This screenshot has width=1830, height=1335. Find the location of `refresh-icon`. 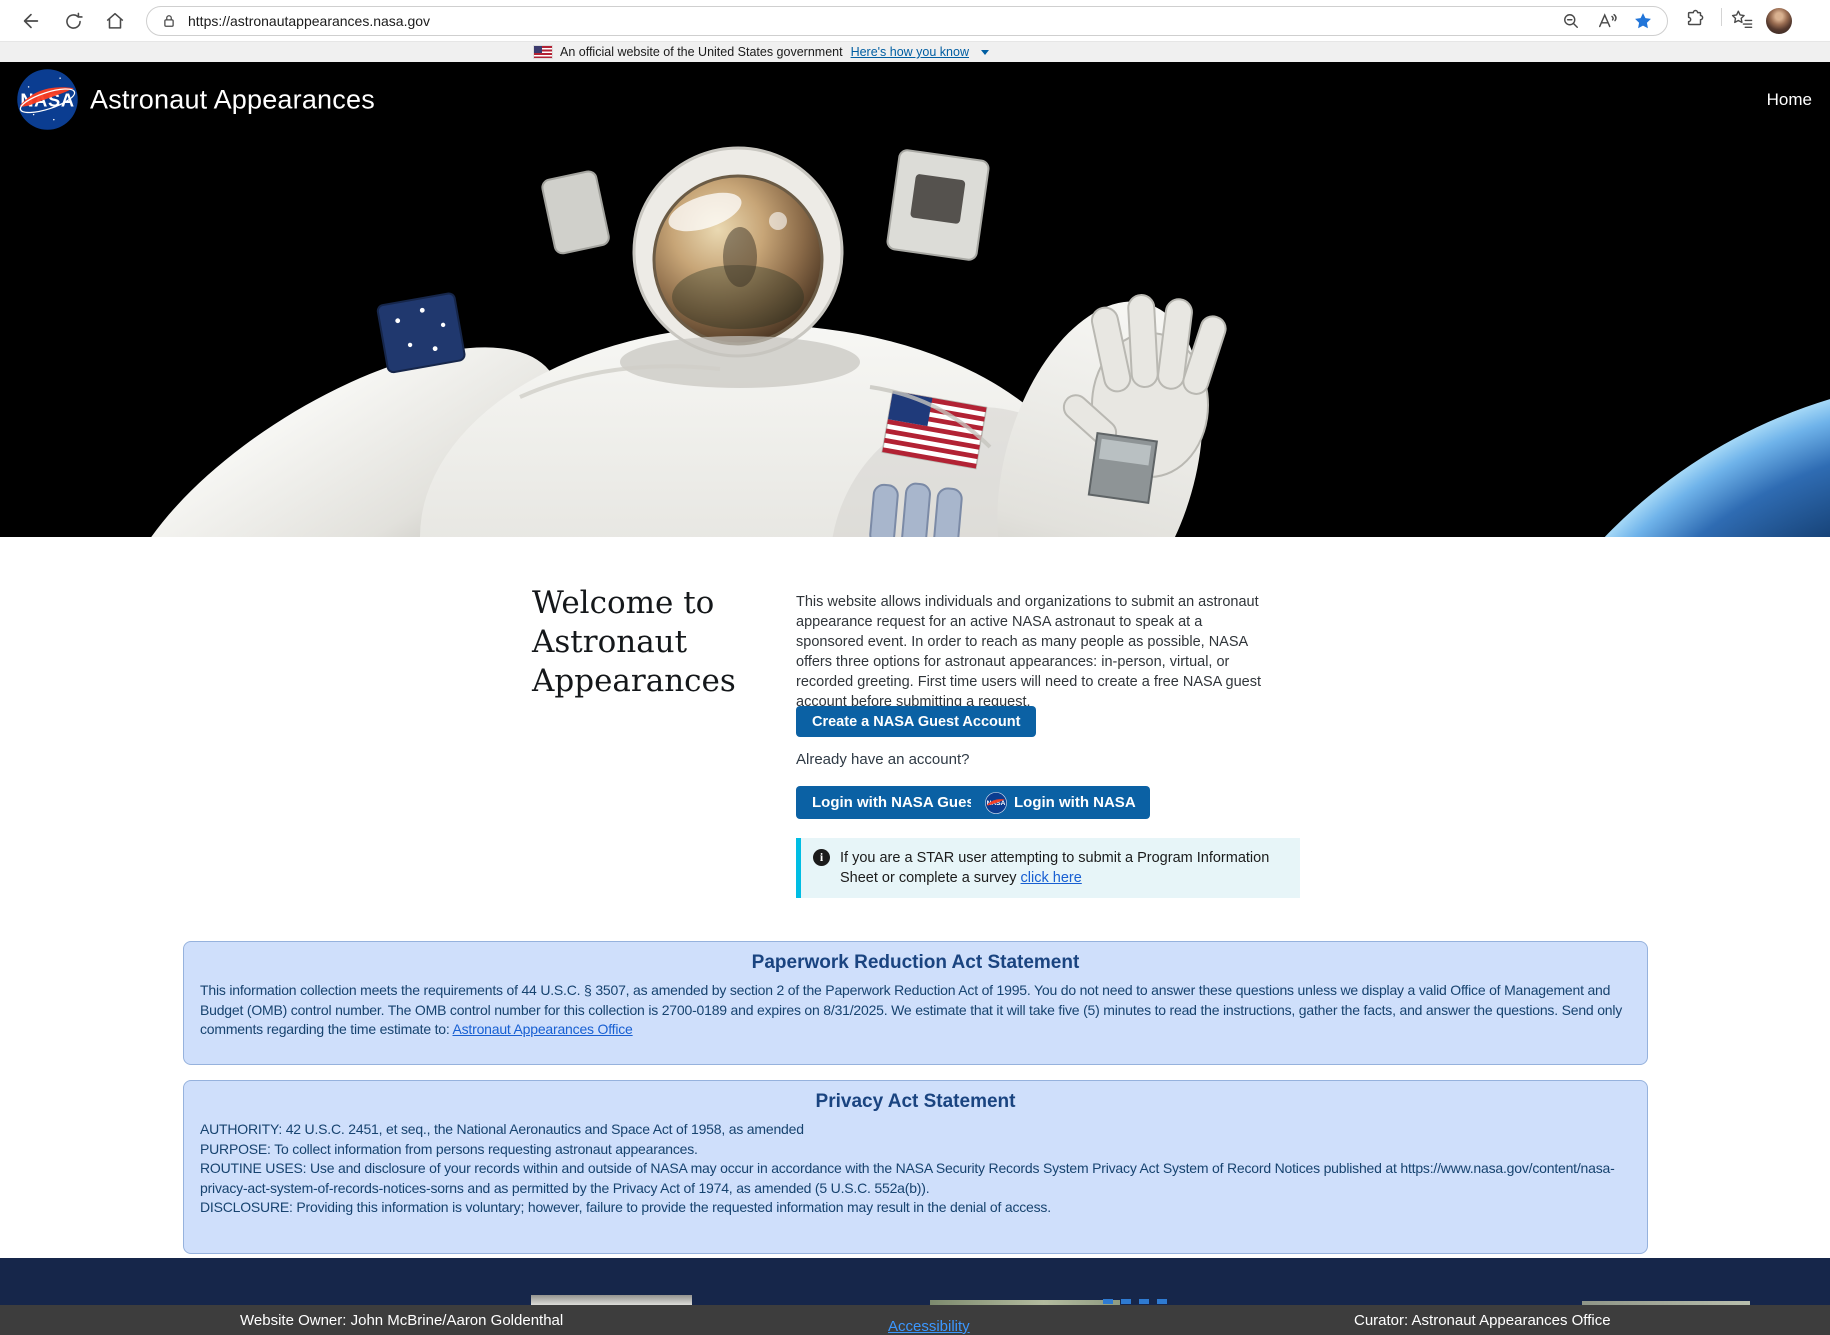

refresh-icon is located at coordinates (74, 20).